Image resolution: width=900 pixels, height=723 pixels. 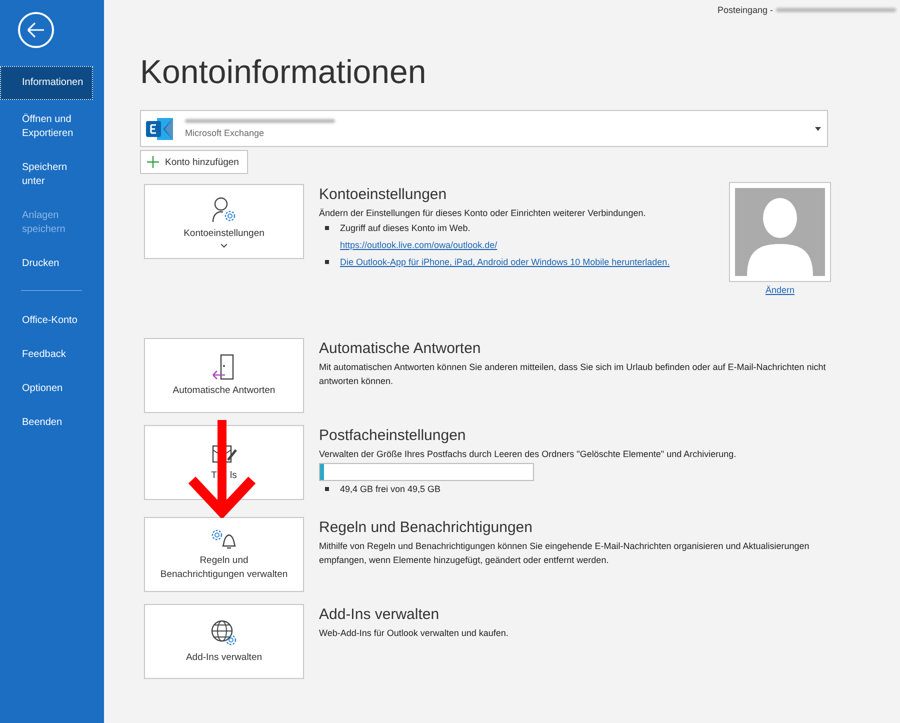 What do you see at coordinates (780, 290) in the screenshot?
I see `change-photo-link: Ändern` at bounding box center [780, 290].